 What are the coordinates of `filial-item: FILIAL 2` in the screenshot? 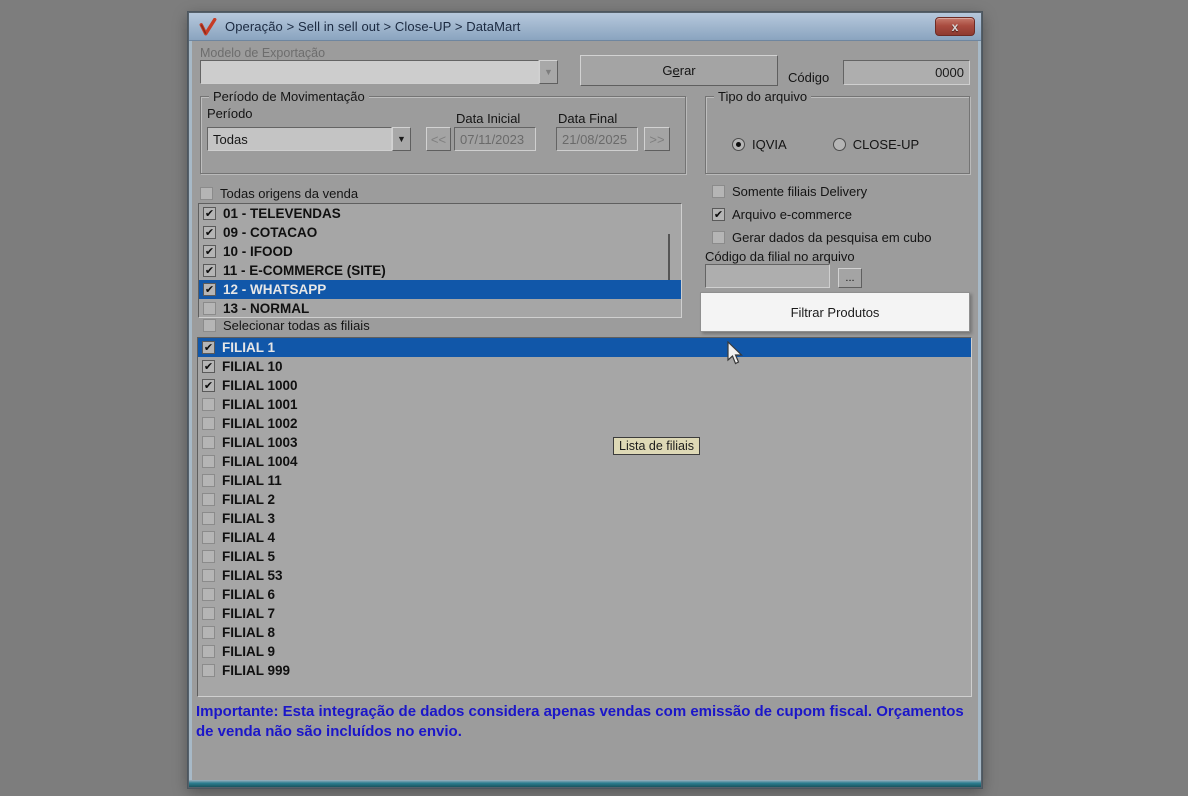 It's located at (584, 499).